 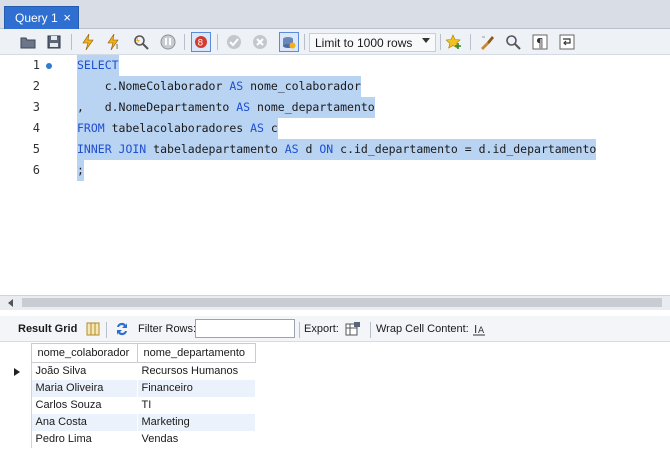 I want to click on explain-icon, so click(x=141, y=42).